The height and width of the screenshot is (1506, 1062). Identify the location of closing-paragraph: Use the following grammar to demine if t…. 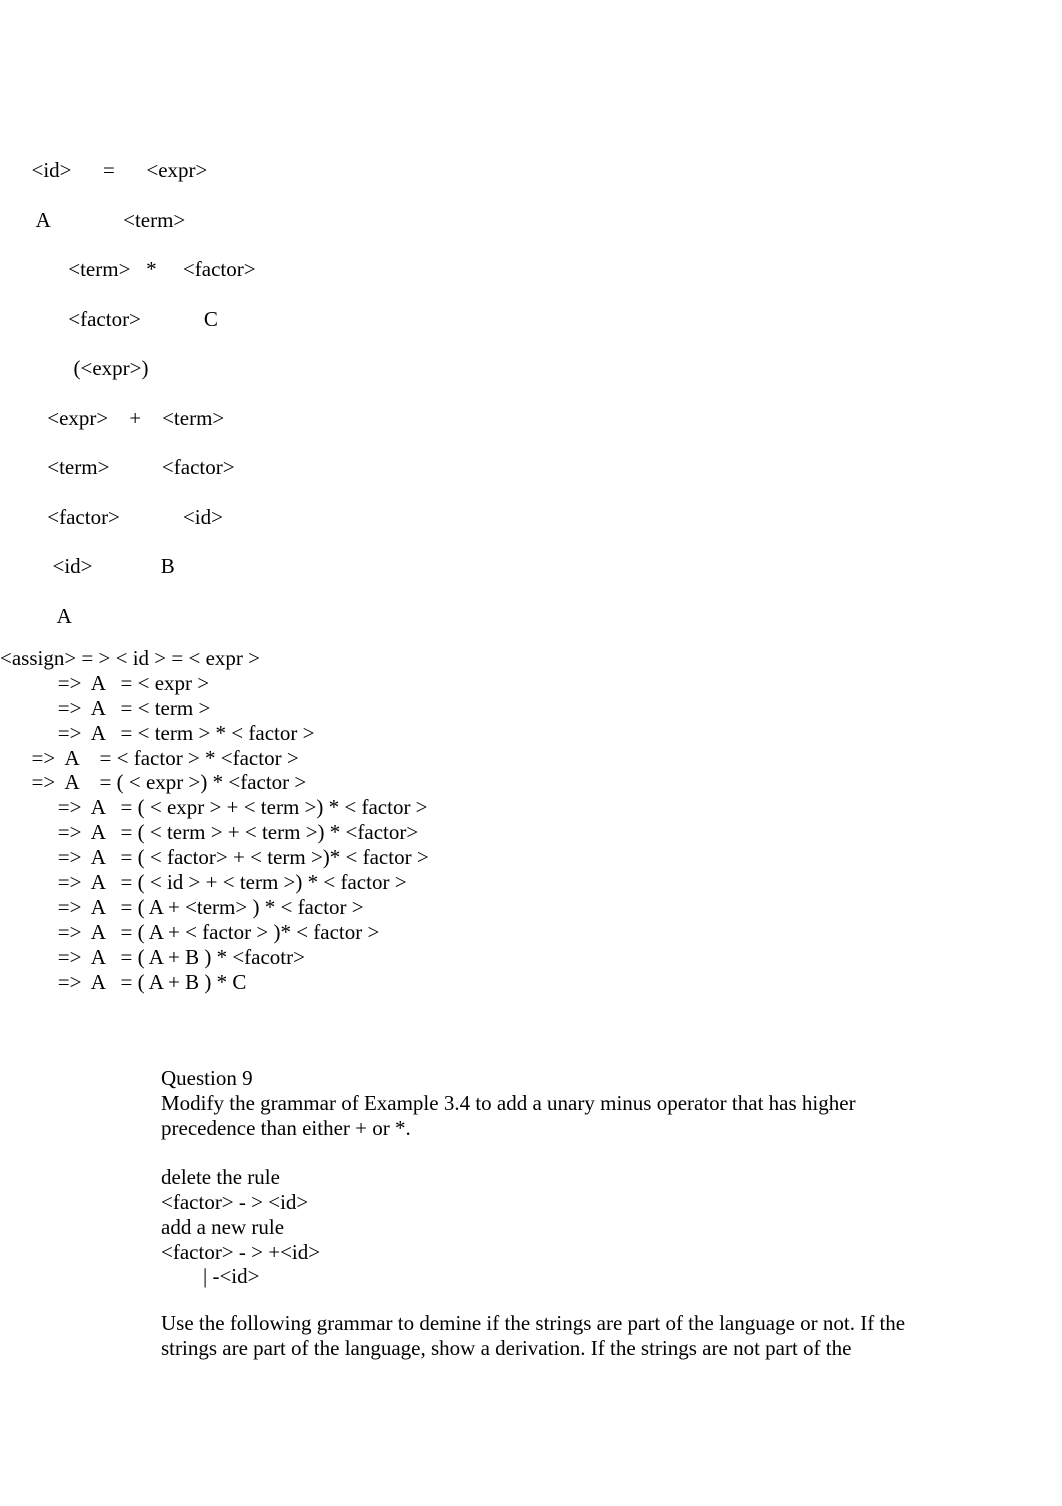
(533, 1335).